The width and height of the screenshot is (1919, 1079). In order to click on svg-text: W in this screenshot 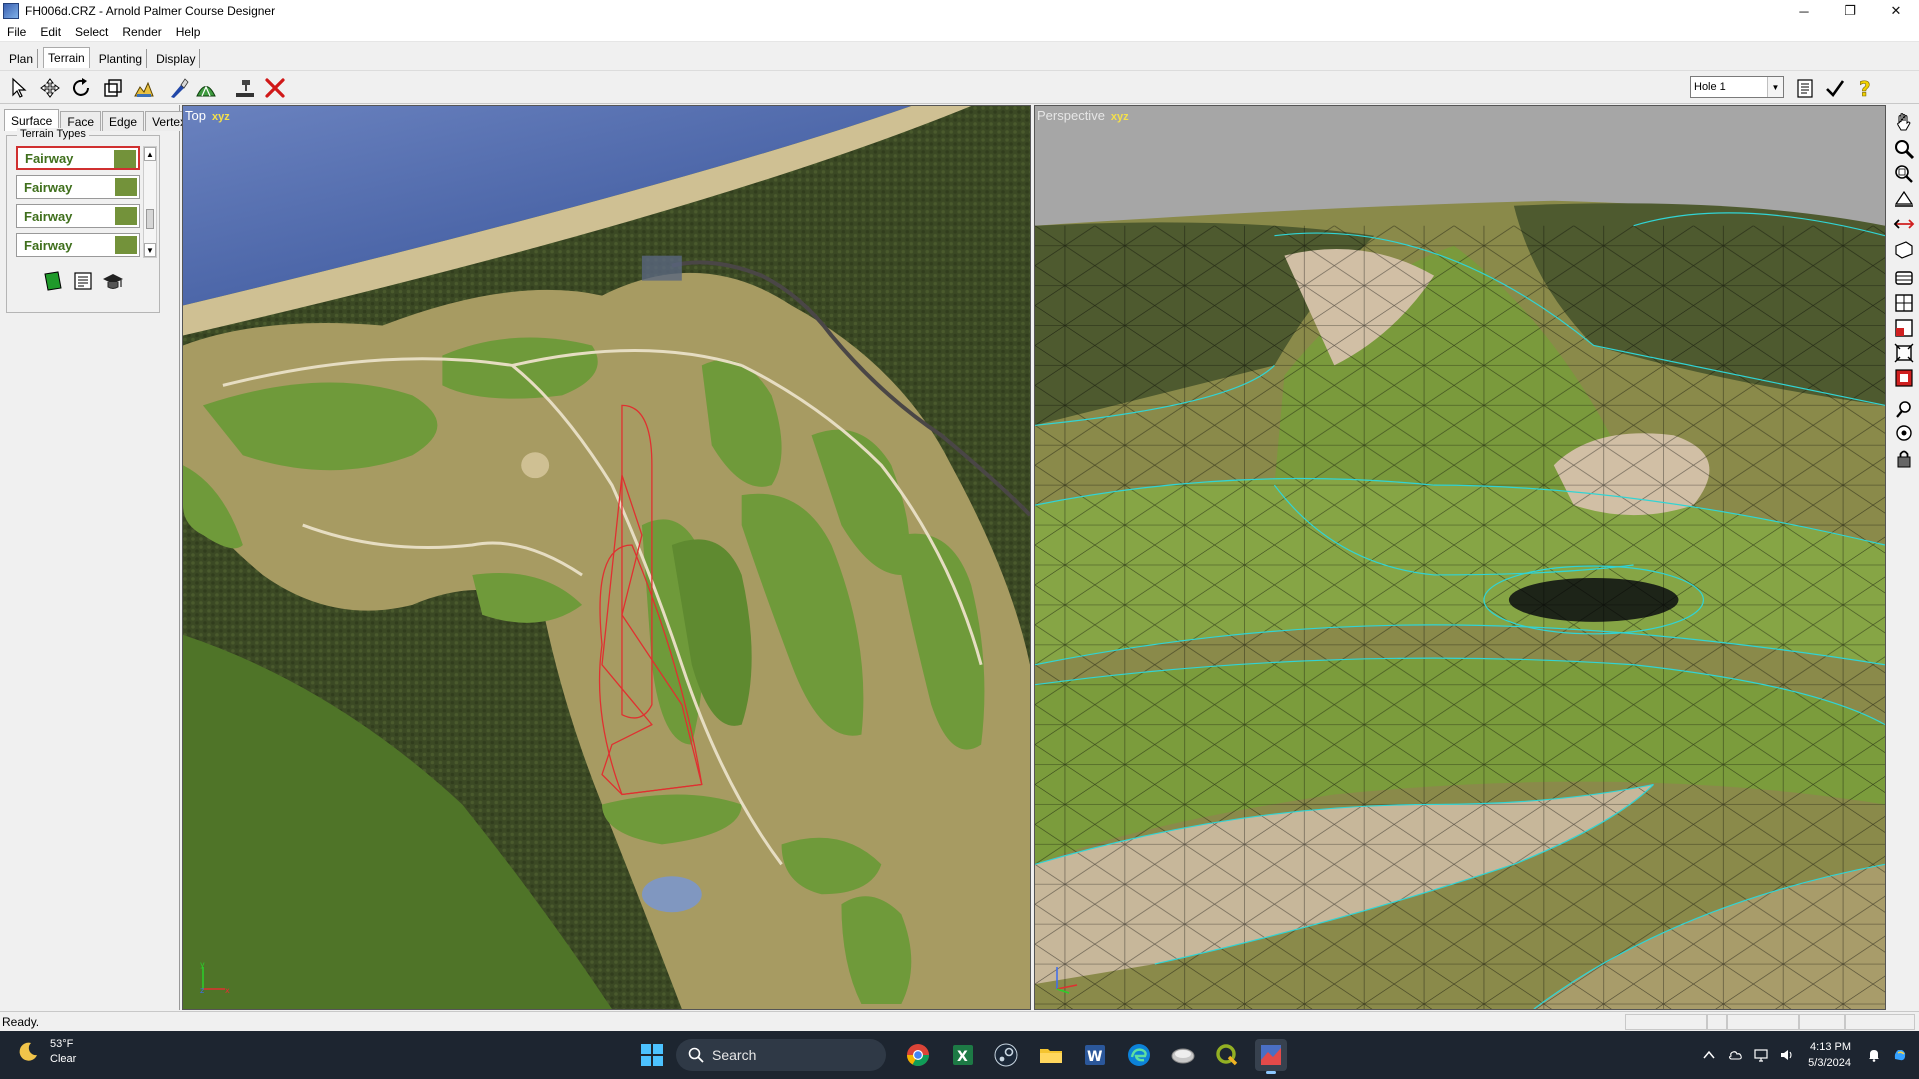, I will do `click(1094, 1057)`.